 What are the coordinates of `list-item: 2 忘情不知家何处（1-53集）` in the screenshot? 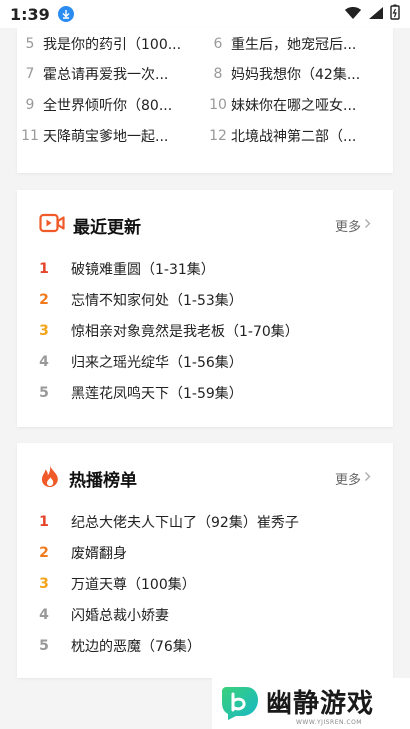 It's located at (205, 299).